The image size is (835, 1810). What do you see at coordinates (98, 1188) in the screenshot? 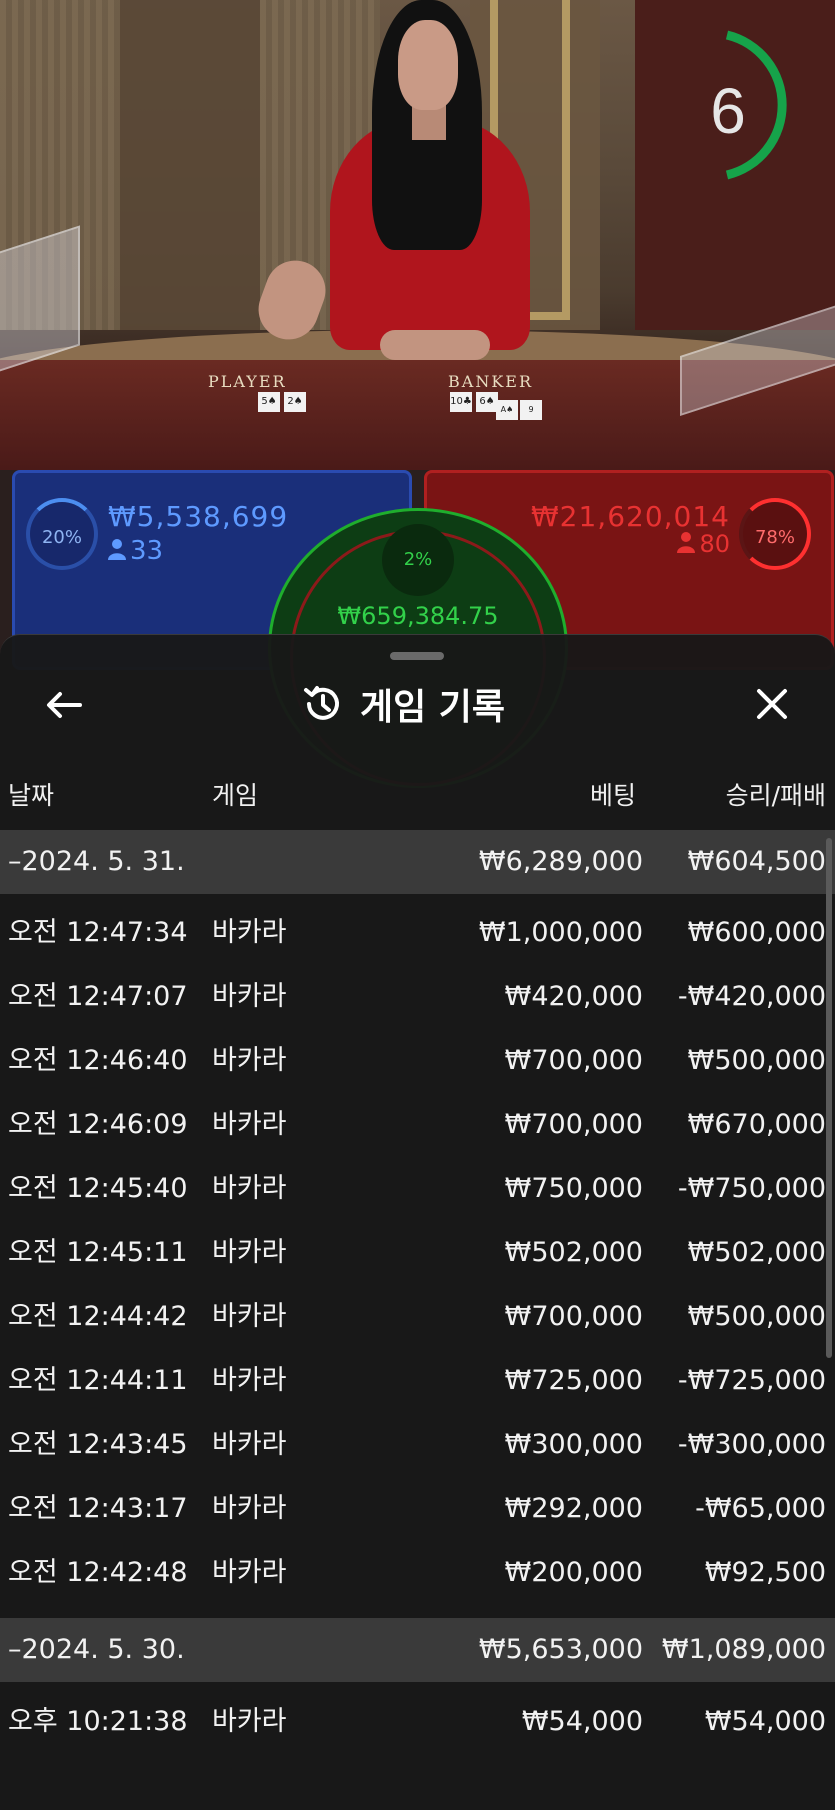
I see `row-time: 오전 12:45:40` at bounding box center [98, 1188].